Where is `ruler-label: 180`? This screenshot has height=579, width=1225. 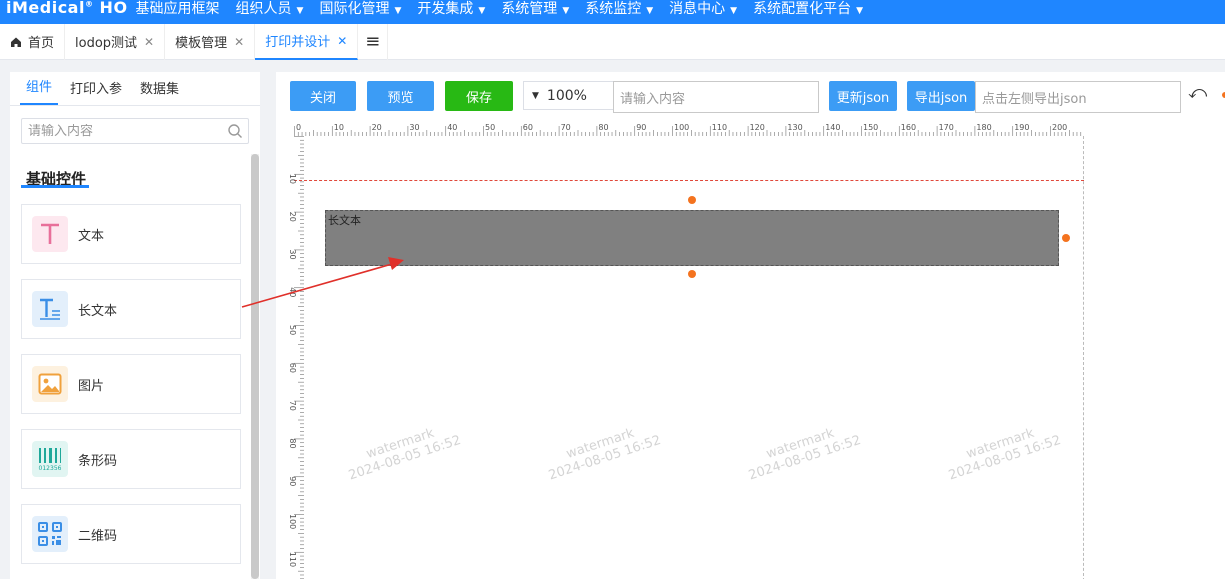 ruler-label: 180 is located at coordinates (983, 127).